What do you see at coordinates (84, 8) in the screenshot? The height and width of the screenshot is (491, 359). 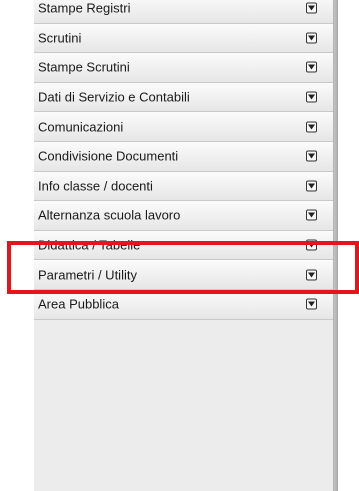 I see `menu-item-label: Stampe Registri` at bounding box center [84, 8].